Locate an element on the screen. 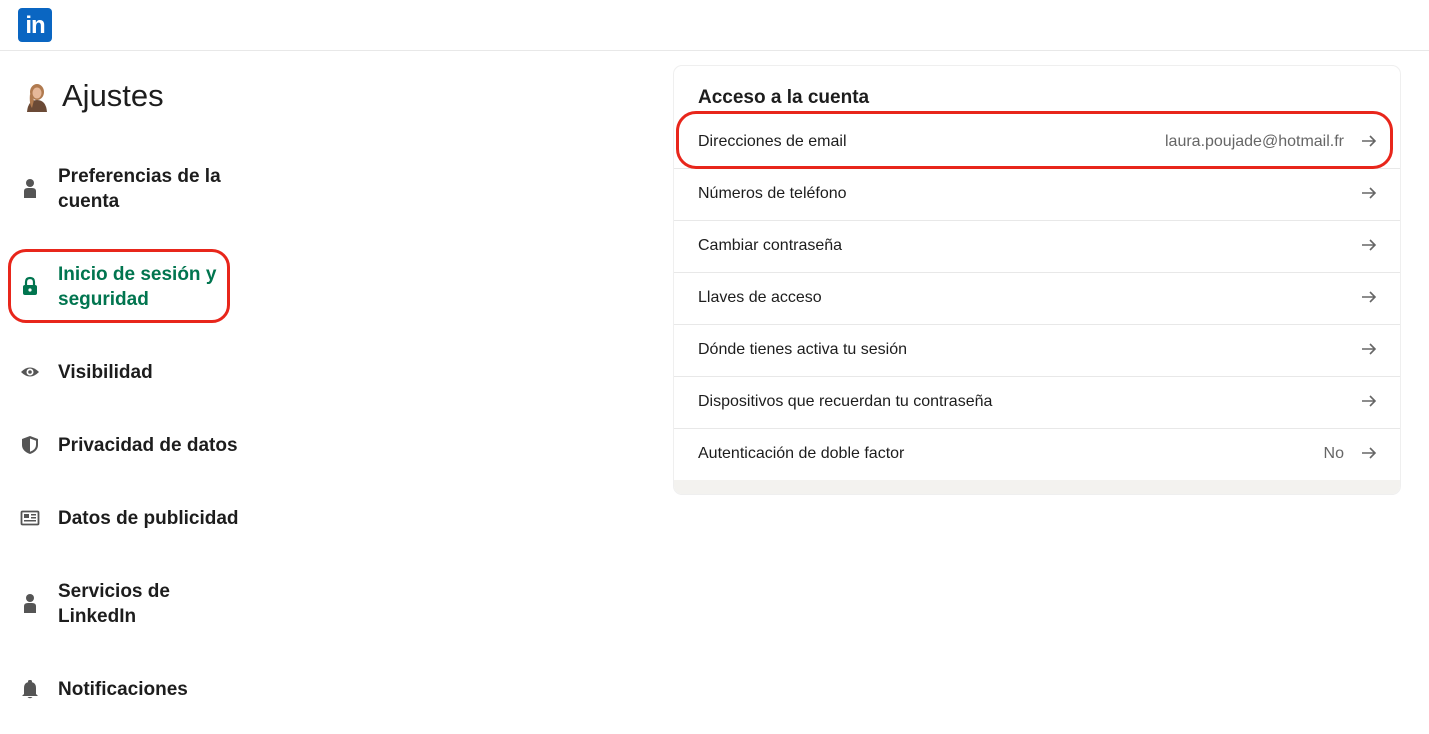 This screenshot has height=734, width=1429. avatar is located at coordinates (37, 97).